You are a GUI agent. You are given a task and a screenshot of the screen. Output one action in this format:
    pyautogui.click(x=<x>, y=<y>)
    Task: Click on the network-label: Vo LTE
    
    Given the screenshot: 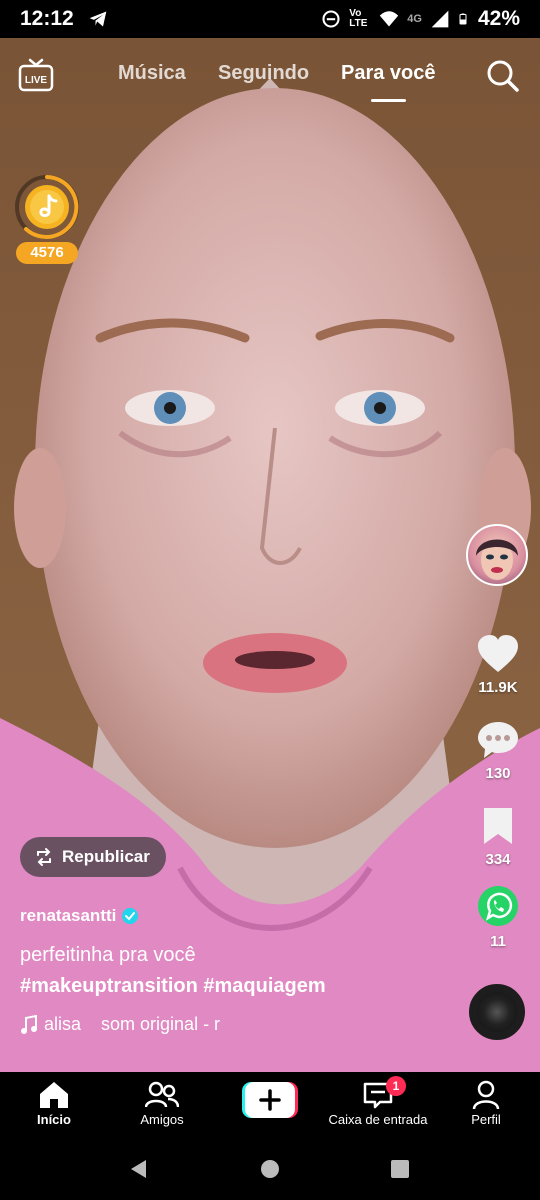 What is the action you would take?
    pyautogui.click(x=358, y=18)
    